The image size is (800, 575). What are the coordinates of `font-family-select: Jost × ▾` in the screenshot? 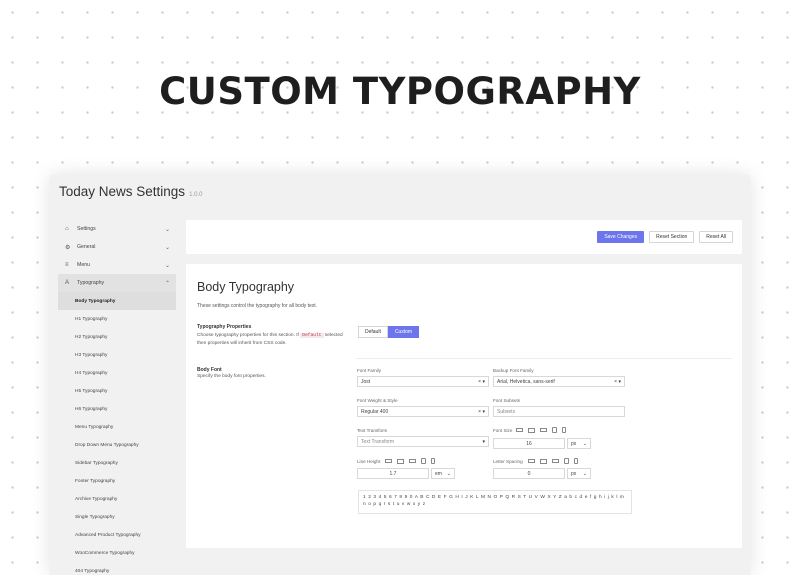 It's located at (423, 381).